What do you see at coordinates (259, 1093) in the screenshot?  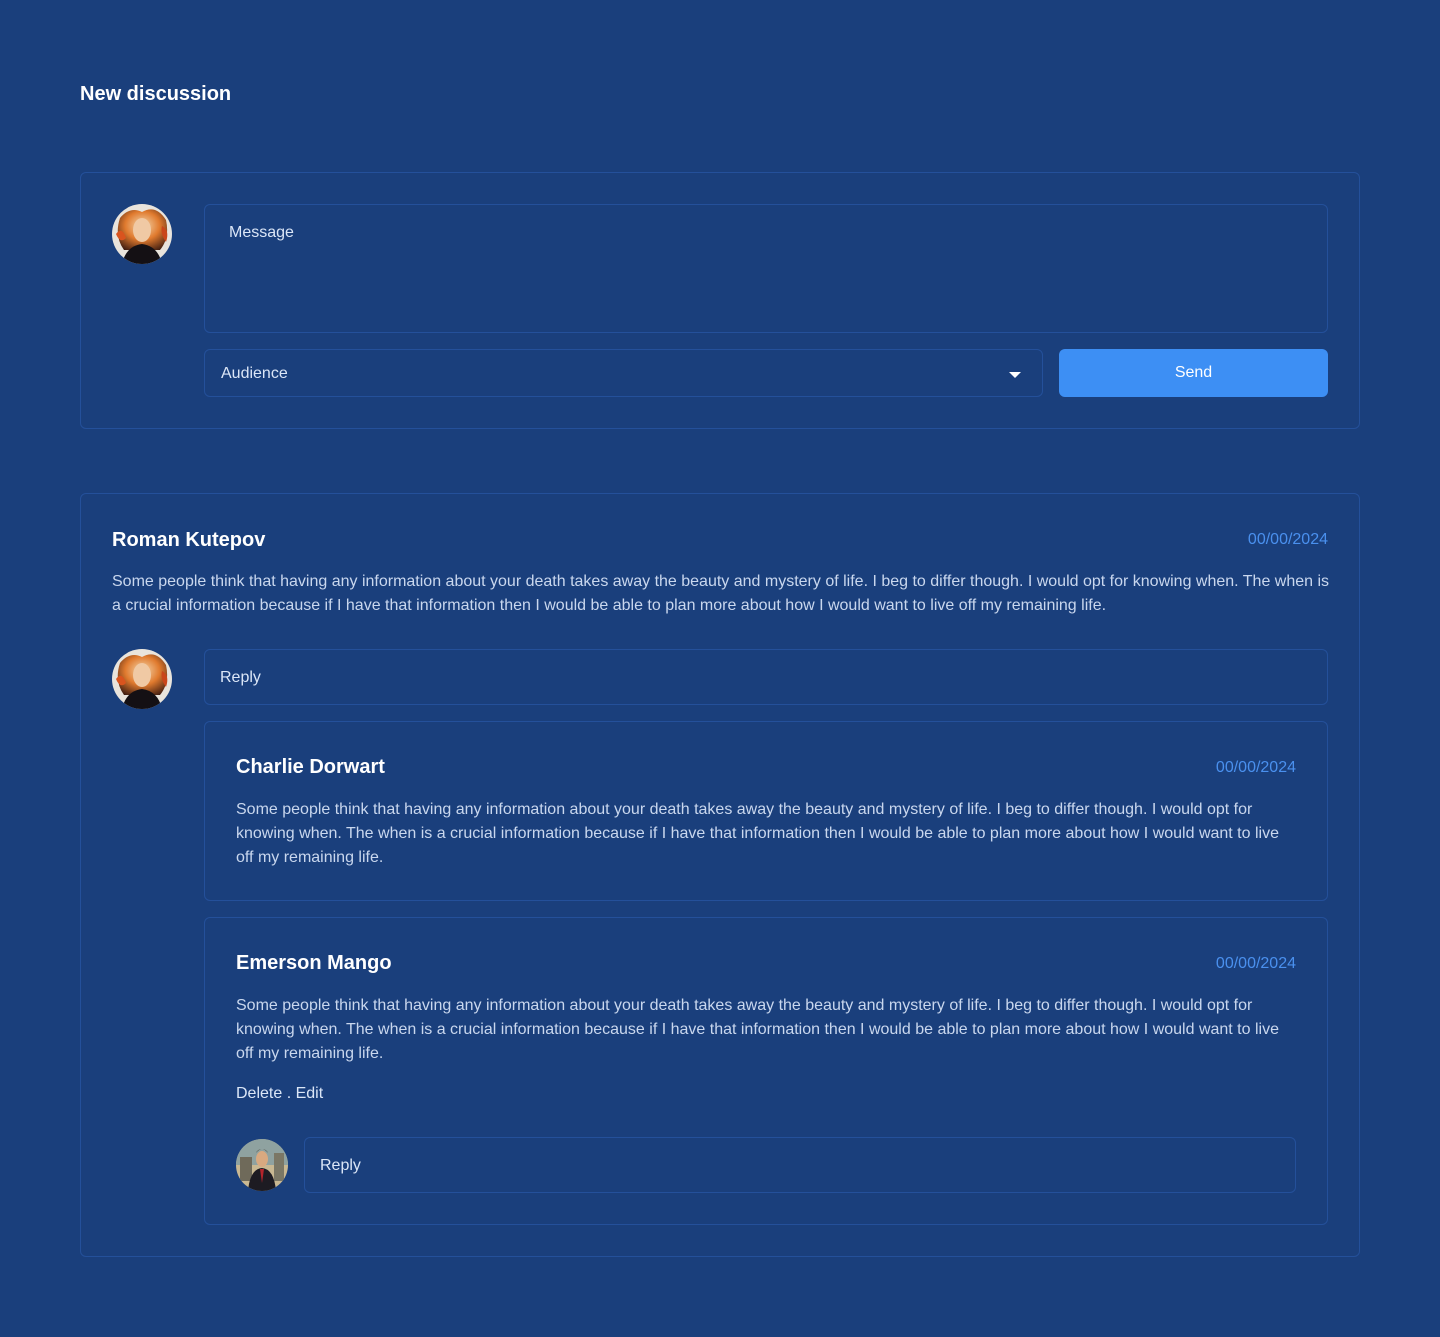 I see `delete-link: Delete` at bounding box center [259, 1093].